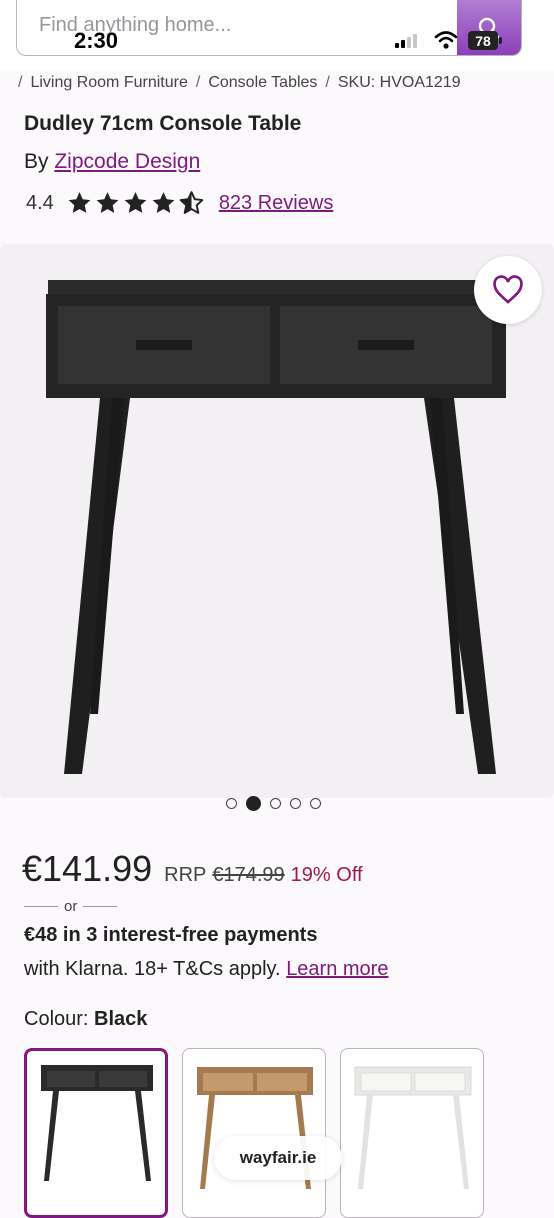 Image resolution: width=554 pixels, height=1218 pixels. Describe the element at coordinates (413, 1127) in the screenshot. I see `swatch-image-white` at that location.